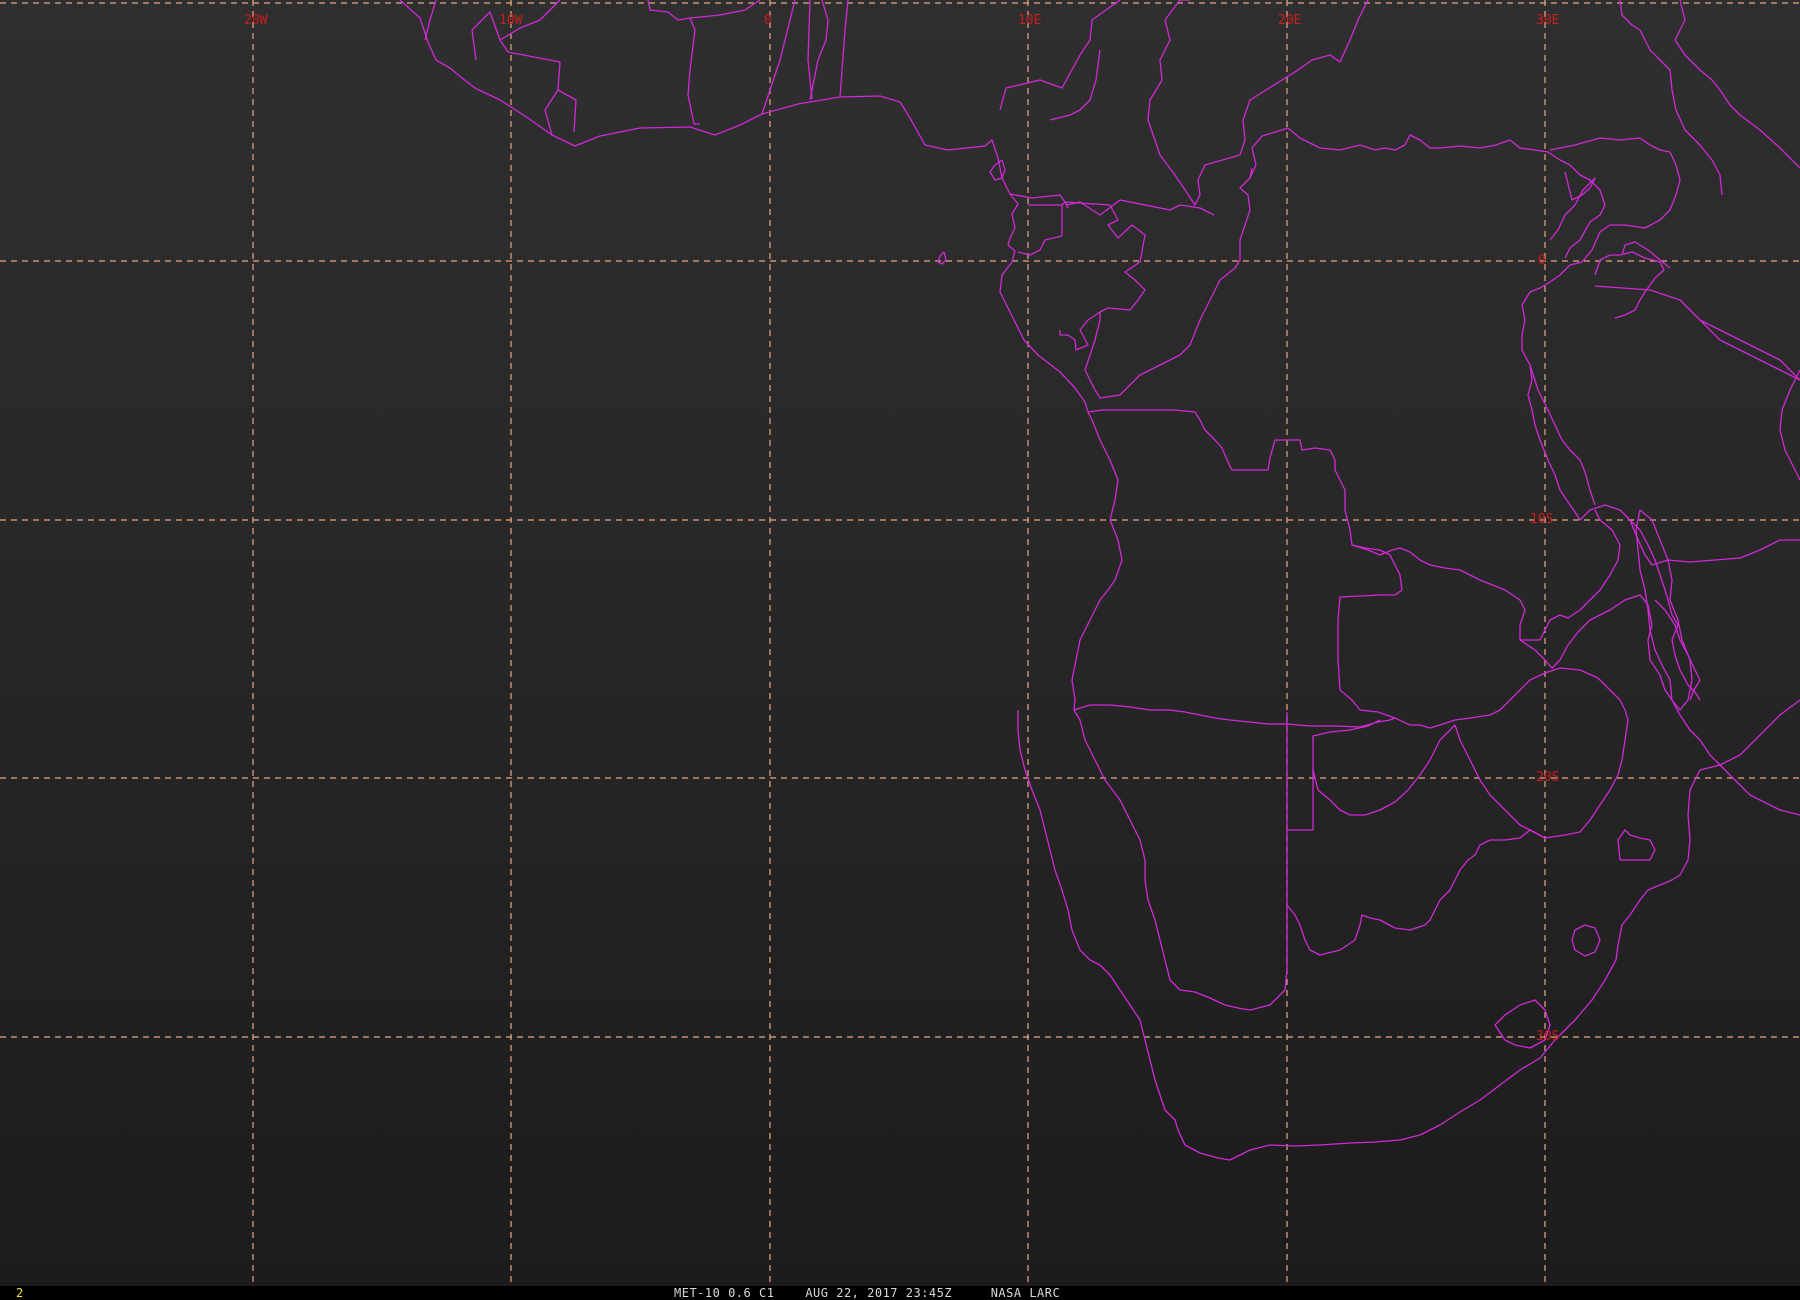 The width and height of the screenshot is (1800, 1300). What do you see at coordinates (1547, 1036) in the screenshot?
I see `latitude-label-30s: 30S` at bounding box center [1547, 1036].